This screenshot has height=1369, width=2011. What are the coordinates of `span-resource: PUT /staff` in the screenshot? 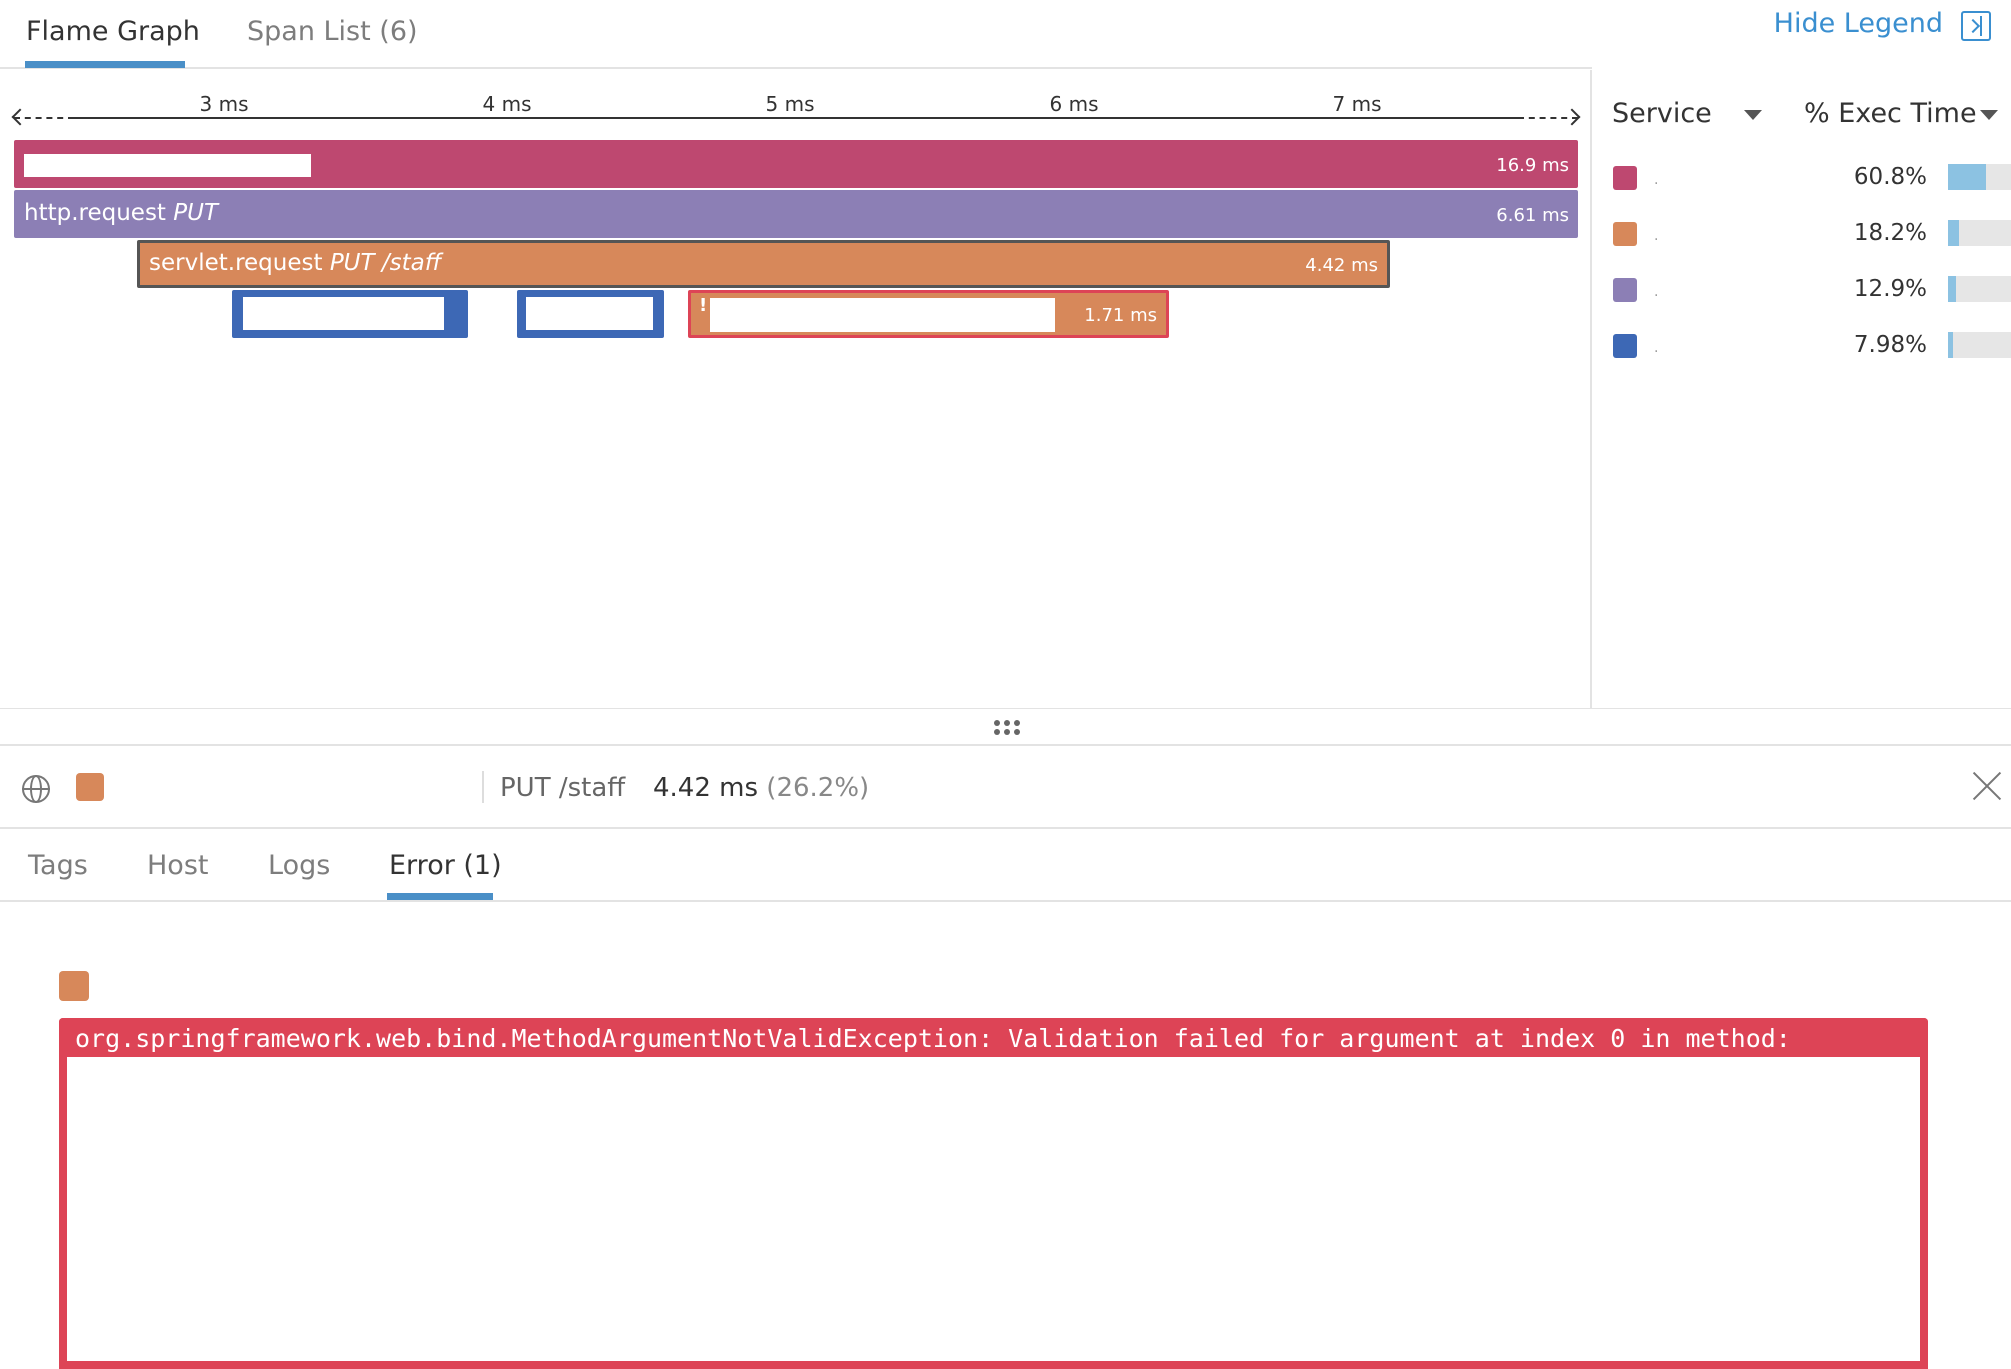 It's located at (385, 263).